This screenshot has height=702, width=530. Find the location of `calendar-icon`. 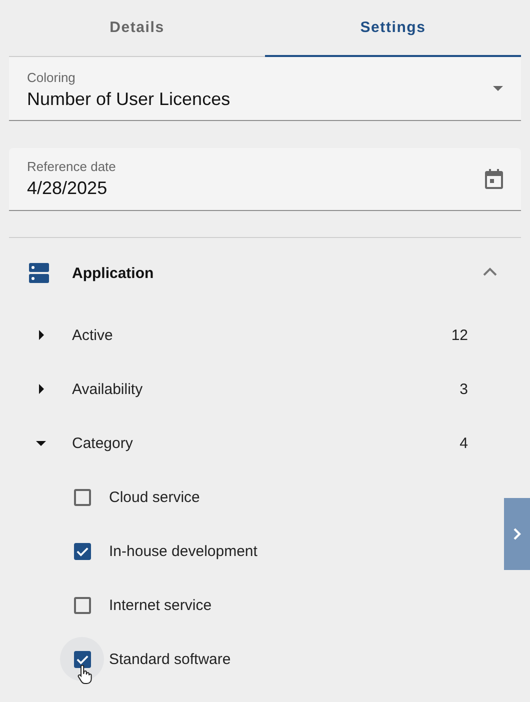

calendar-icon is located at coordinates (494, 179).